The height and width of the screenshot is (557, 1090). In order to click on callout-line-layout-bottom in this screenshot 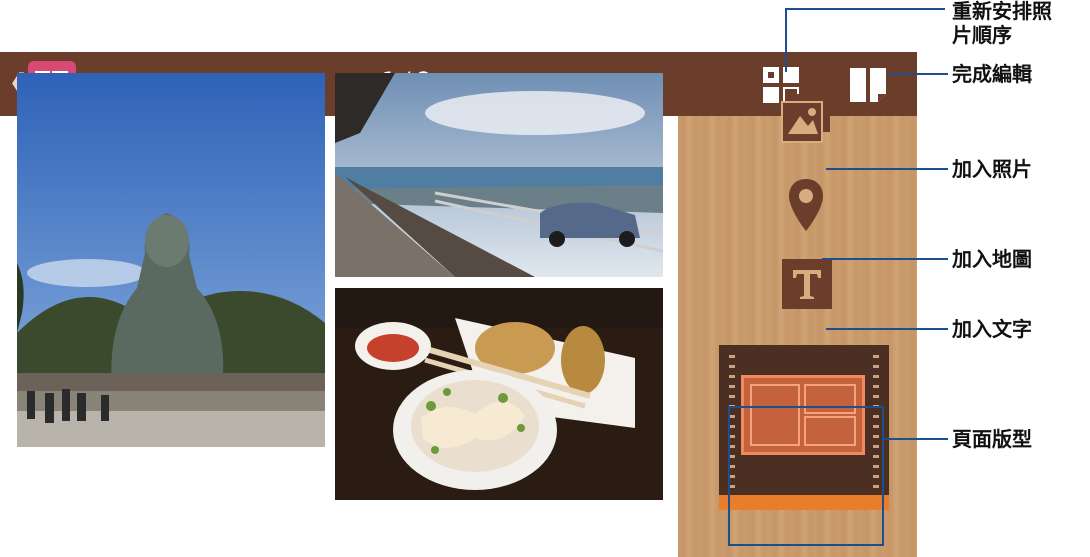, I will do `click(805, 545)`.